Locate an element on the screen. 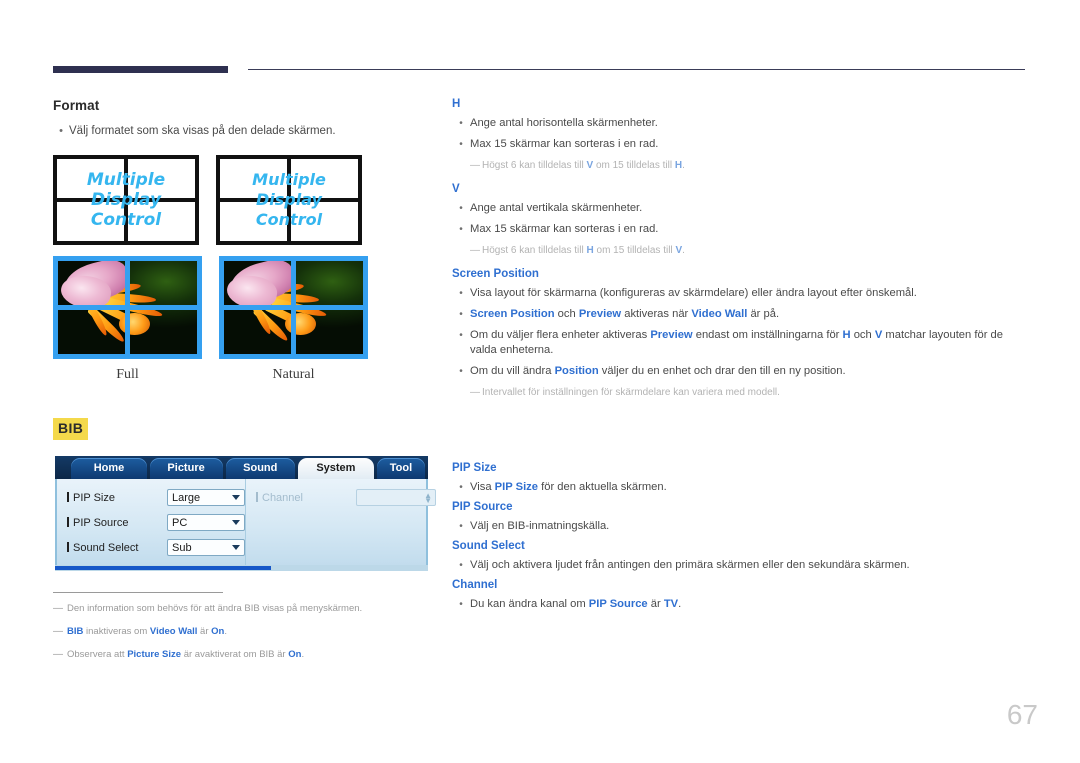 Image resolution: width=1080 pixels, height=763 pixels. format-diagram-natural: Multiple Display Control is located at coordinates (289, 200).